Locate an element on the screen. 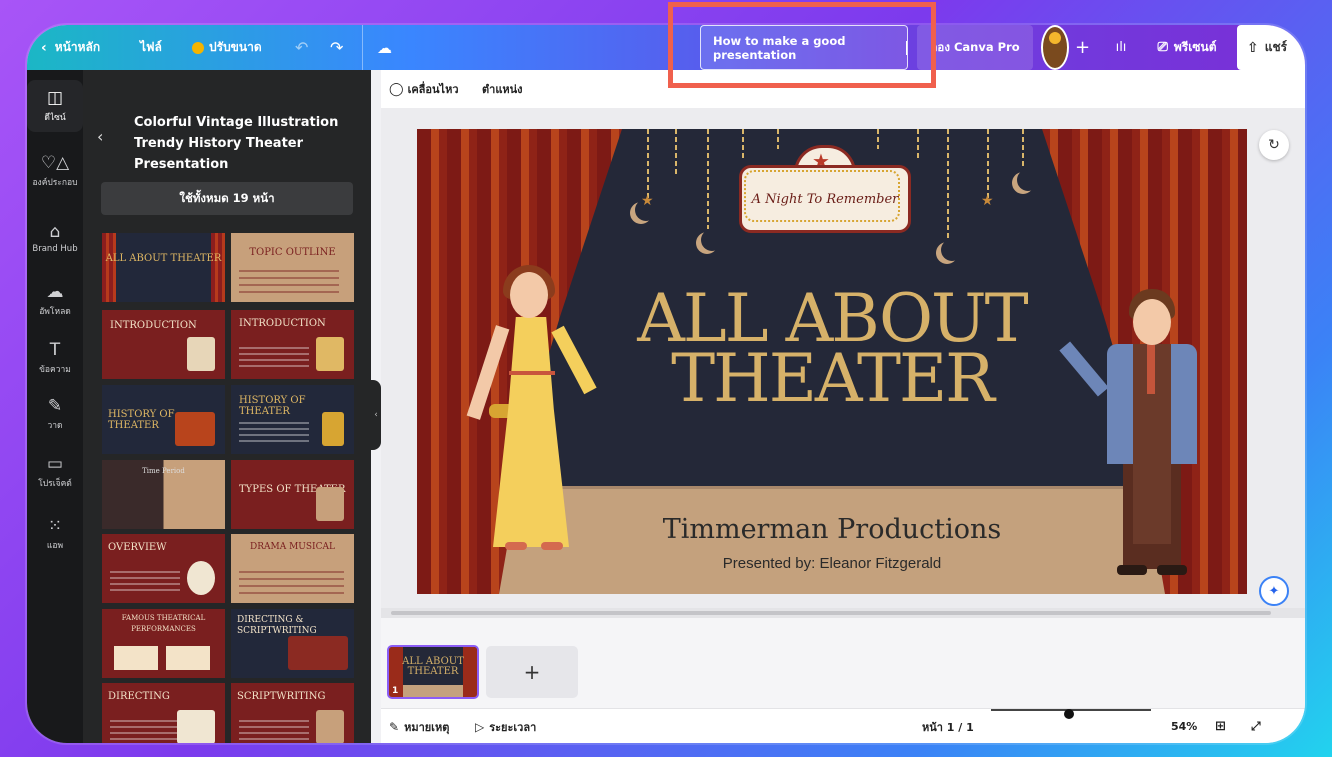  zoom-level: 54% is located at coordinates (1184, 726).